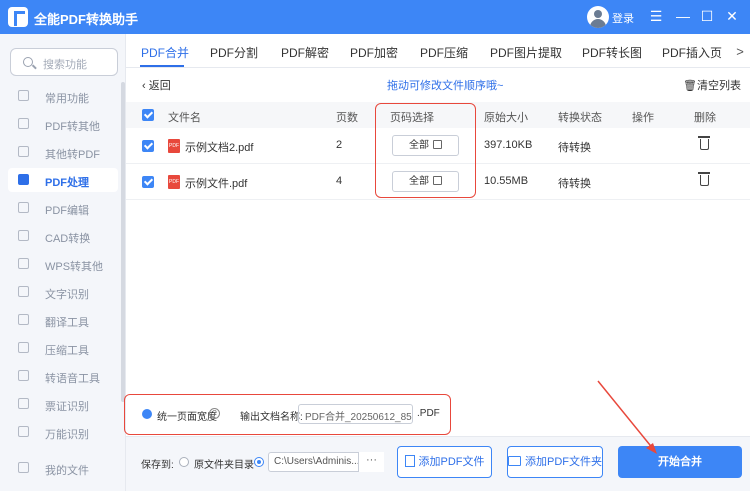  I want to click on search-placeholder: 搜索功能, so click(65, 65).